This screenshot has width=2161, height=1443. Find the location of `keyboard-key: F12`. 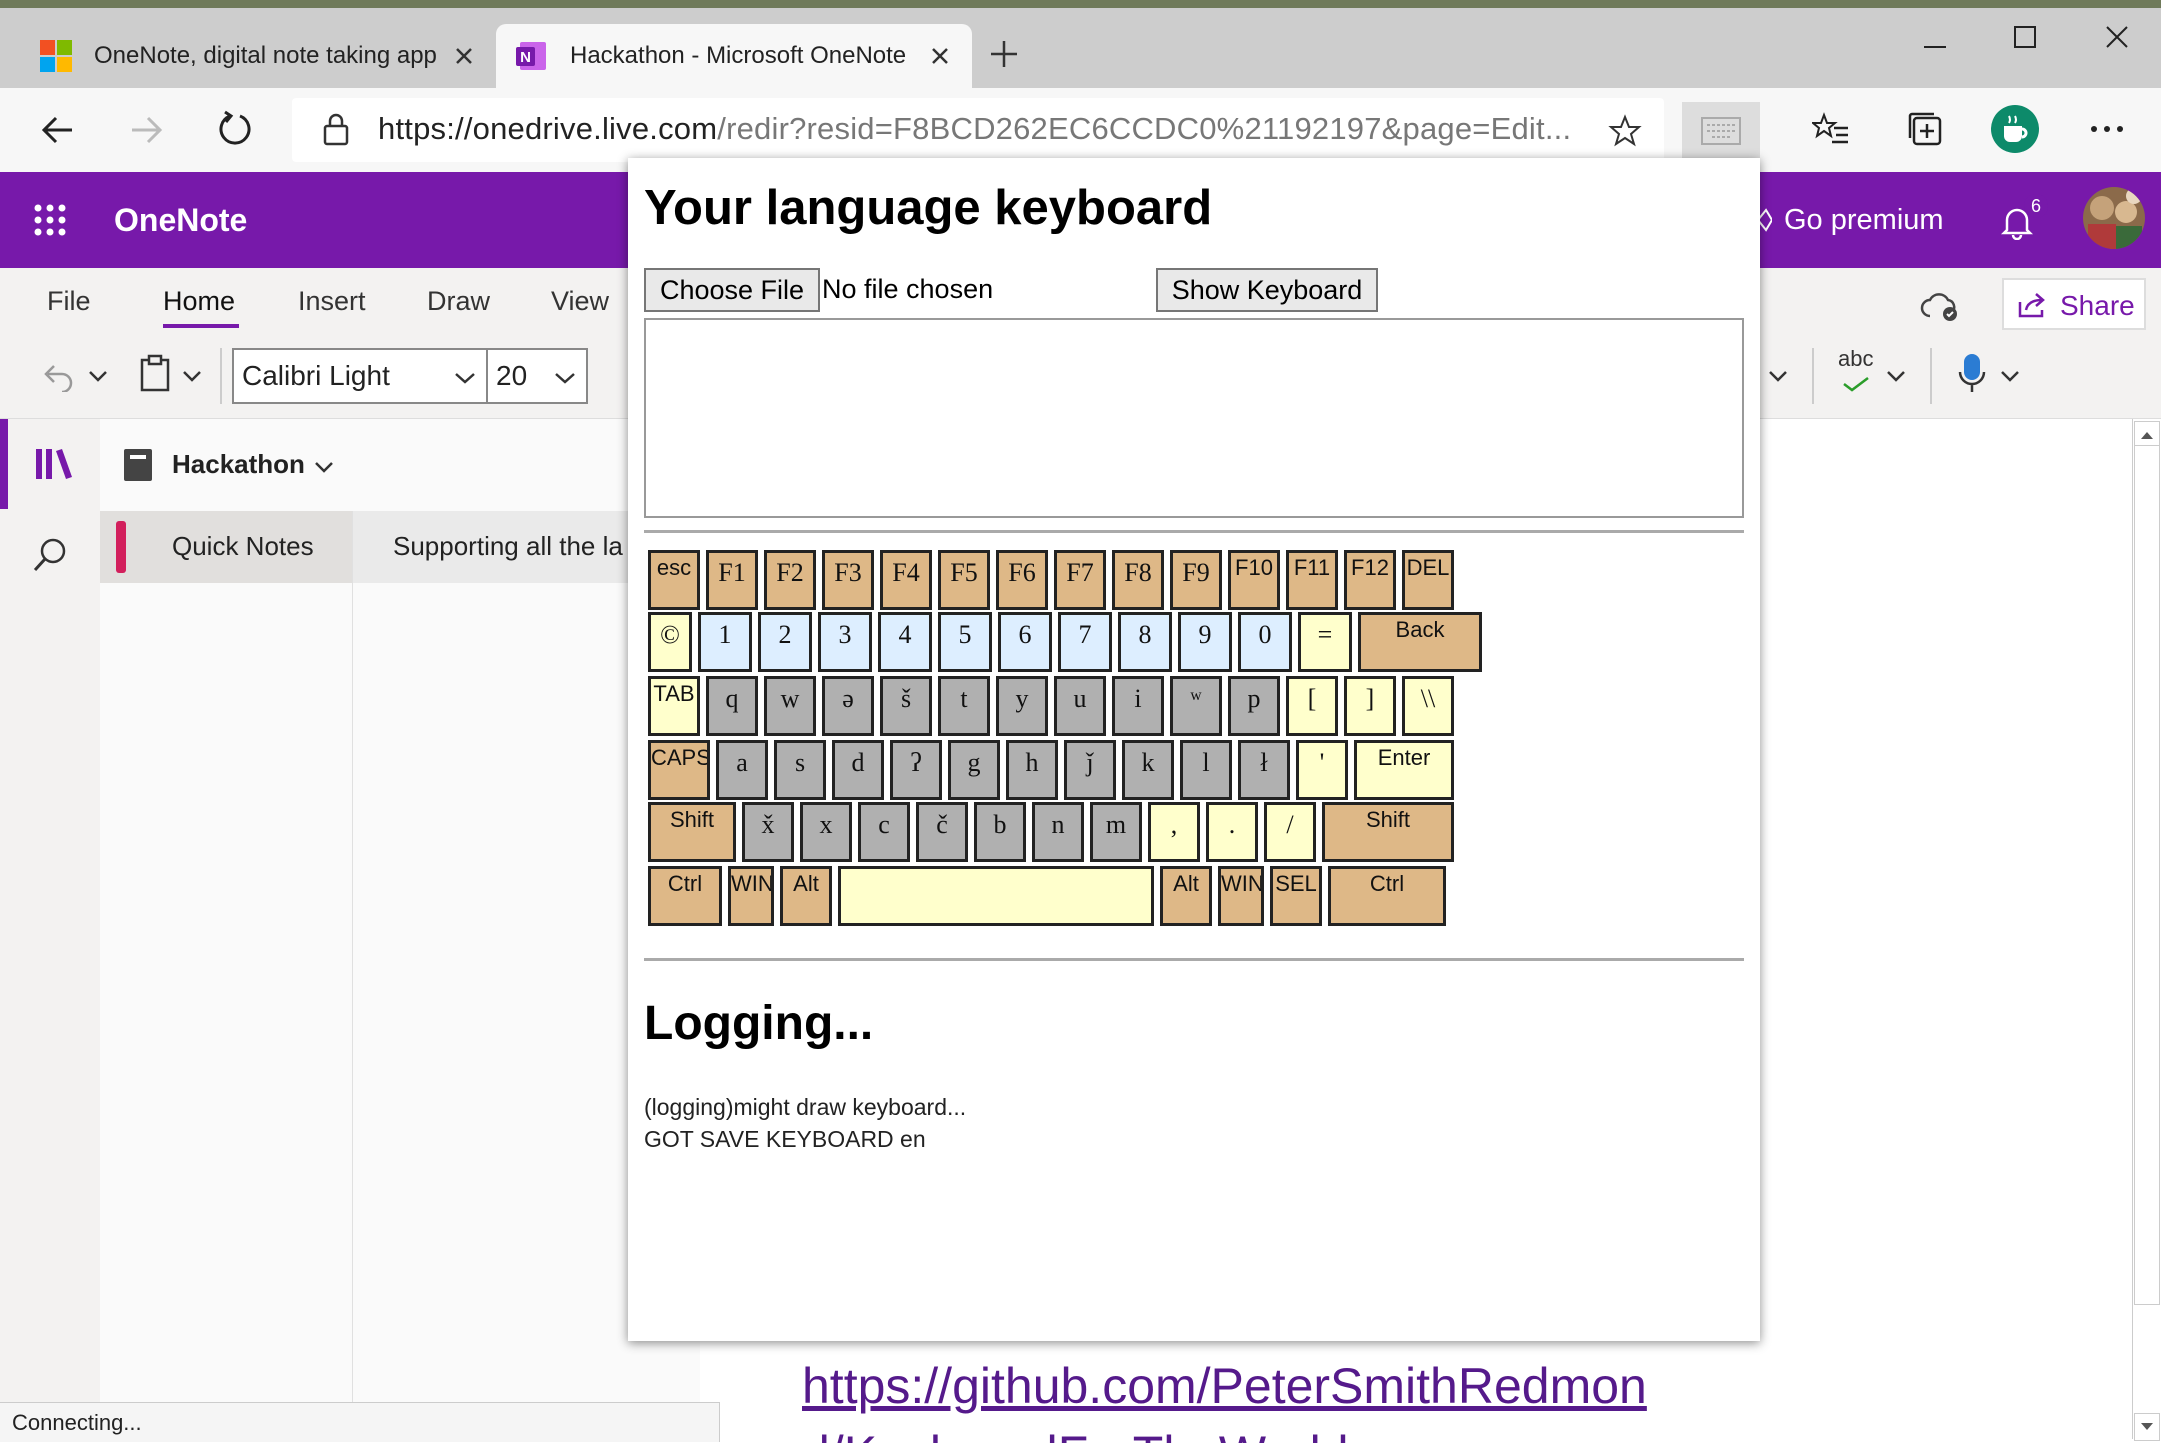

keyboard-key: F12 is located at coordinates (1370, 580).